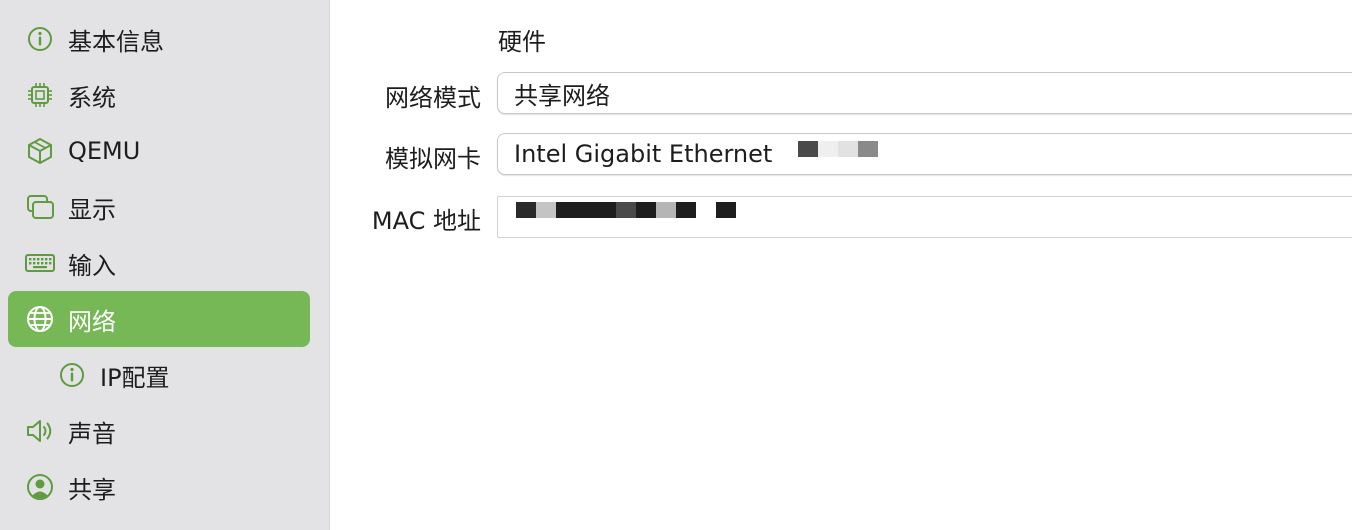  What do you see at coordinates (159, 319) in the screenshot?
I see `sidebar-item-network: 网络` at bounding box center [159, 319].